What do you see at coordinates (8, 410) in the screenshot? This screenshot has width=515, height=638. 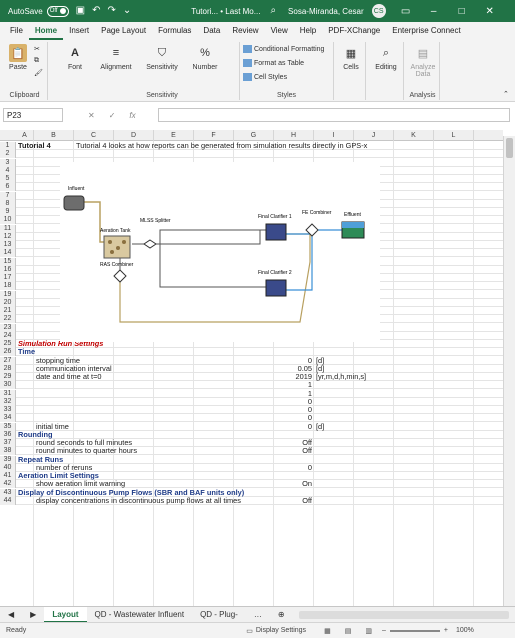 I see `row-header: 33` at bounding box center [8, 410].